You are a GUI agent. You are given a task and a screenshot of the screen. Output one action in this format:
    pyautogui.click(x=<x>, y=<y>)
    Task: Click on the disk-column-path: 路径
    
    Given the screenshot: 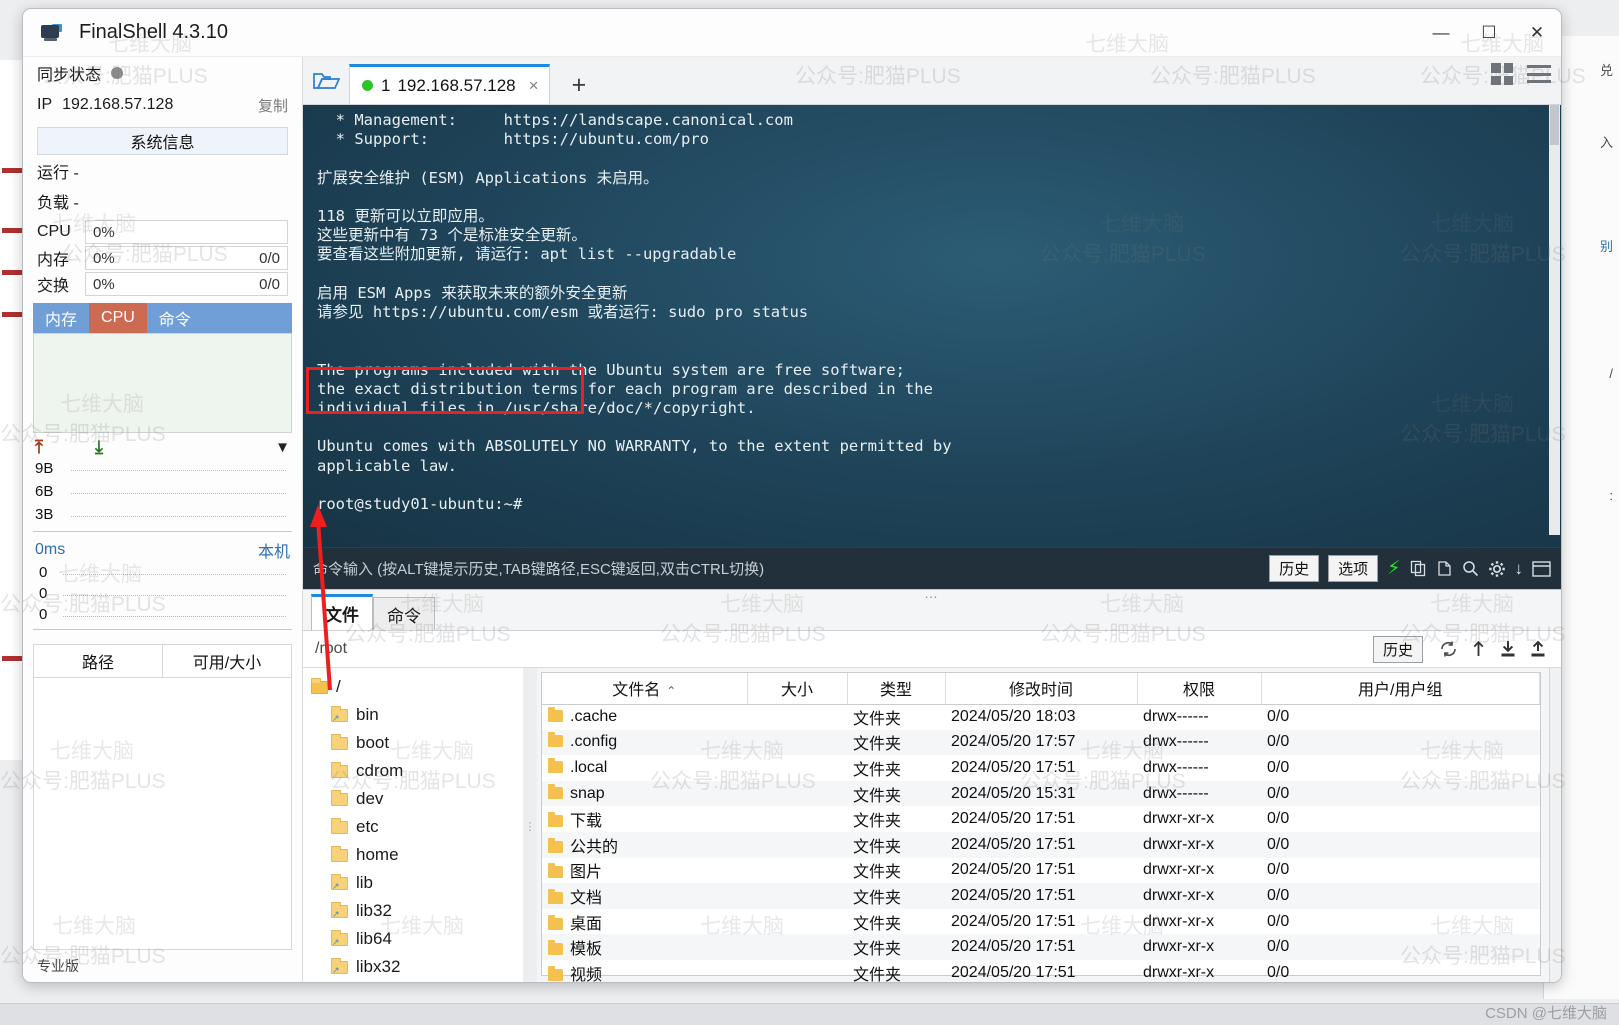 What is the action you would take?
    pyautogui.click(x=98, y=661)
    